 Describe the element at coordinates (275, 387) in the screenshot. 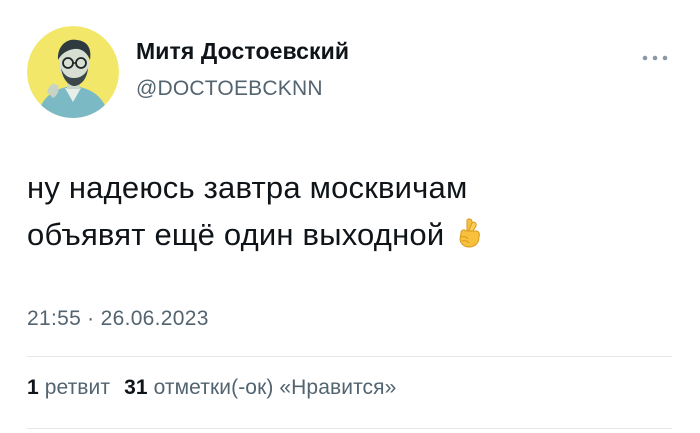

I see `likes-label: отметки(-ок) «Нравится»` at that location.